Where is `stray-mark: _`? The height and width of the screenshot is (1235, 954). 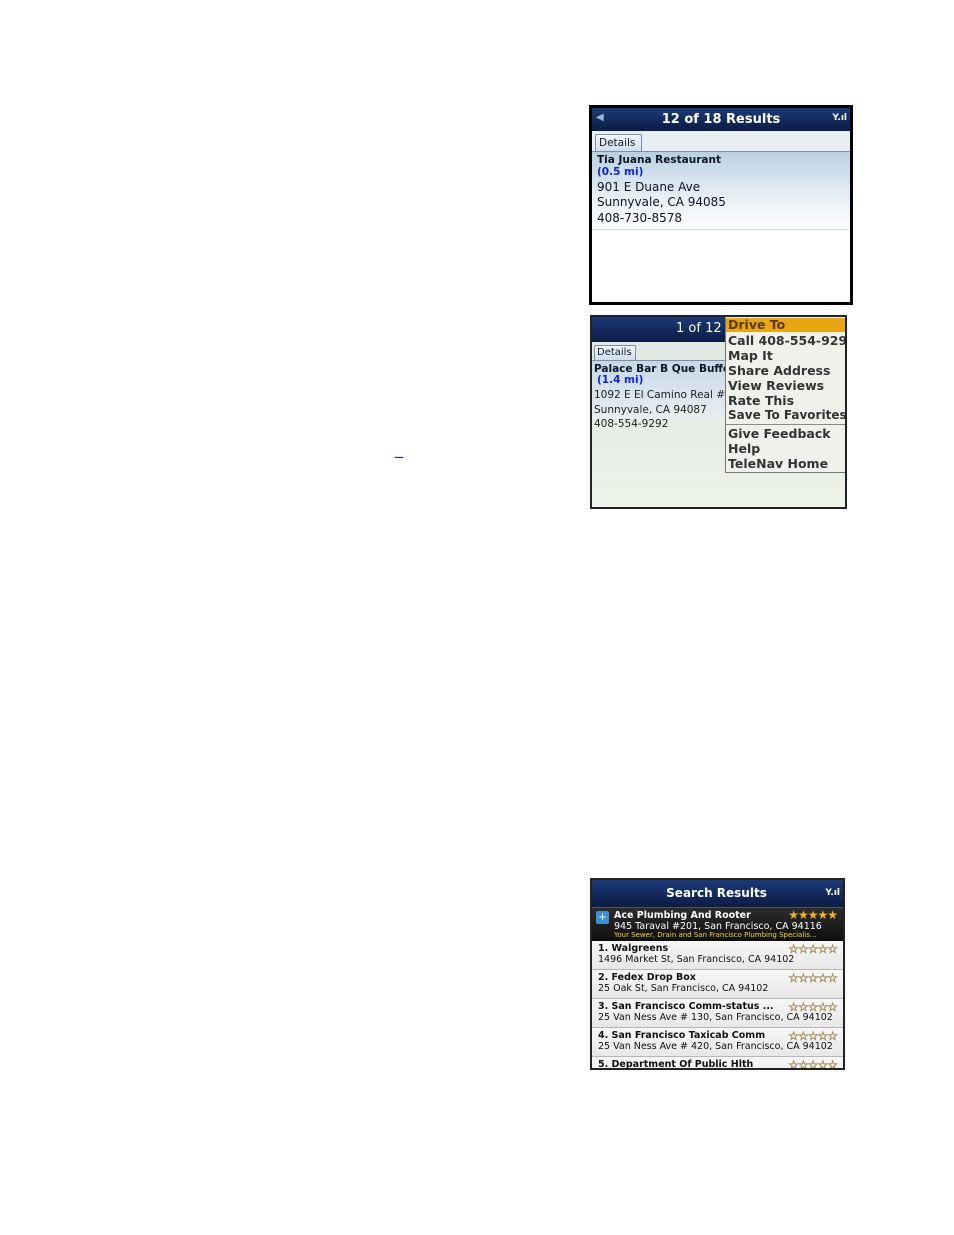 stray-mark: _ is located at coordinates (399, 448).